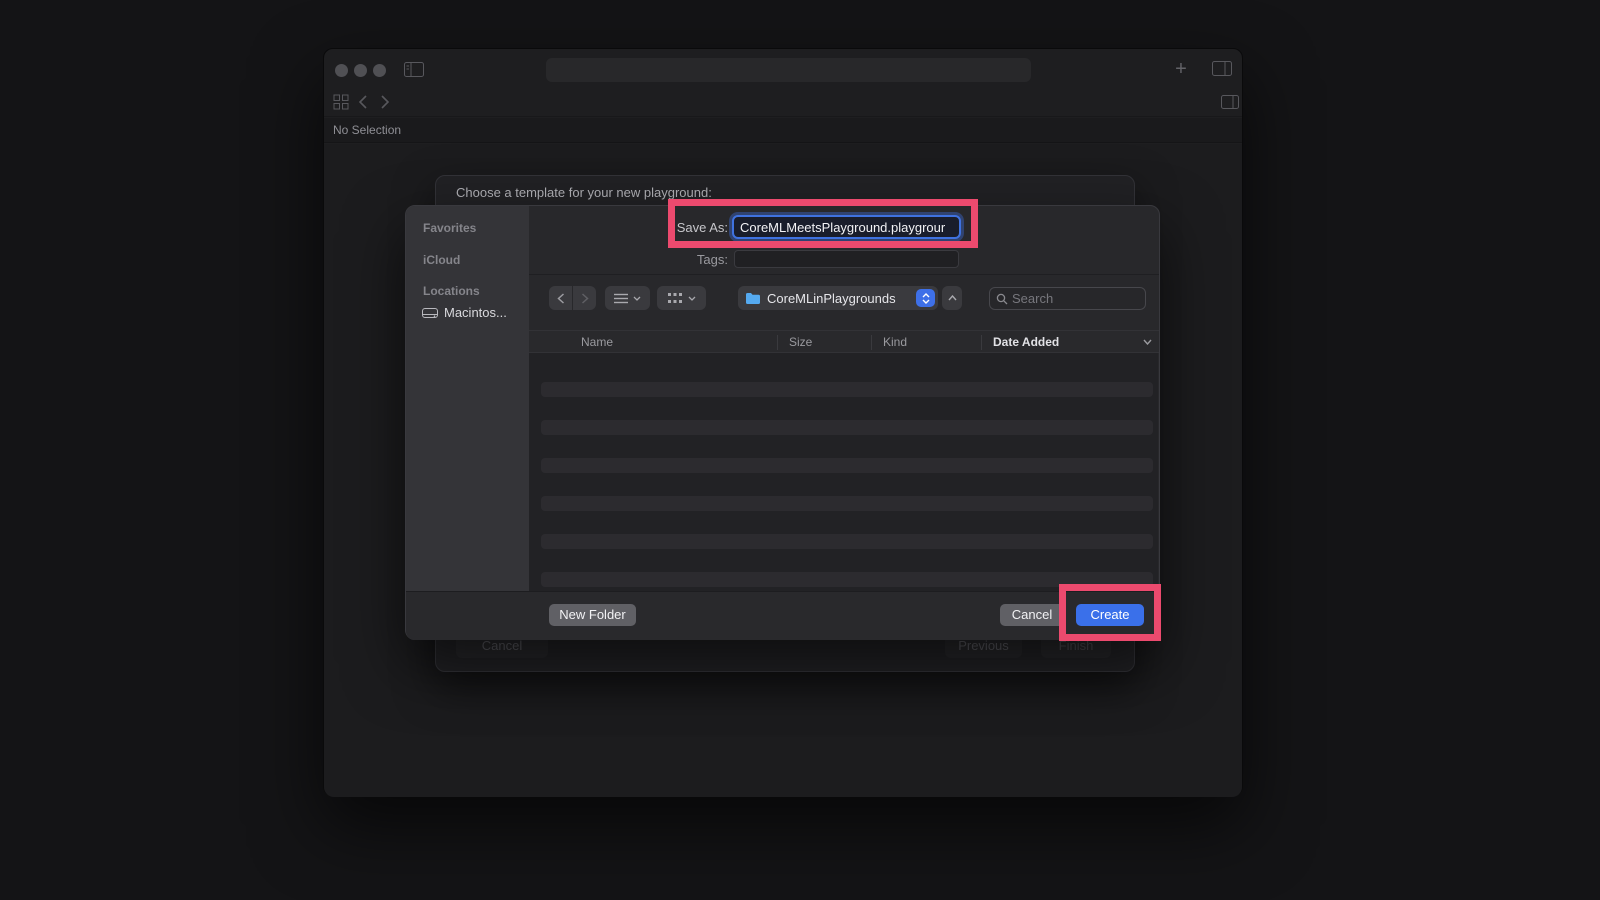 The width and height of the screenshot is (1600, 900). I want to click on breadcrumb-bar: No Selection, so click(783, 130).